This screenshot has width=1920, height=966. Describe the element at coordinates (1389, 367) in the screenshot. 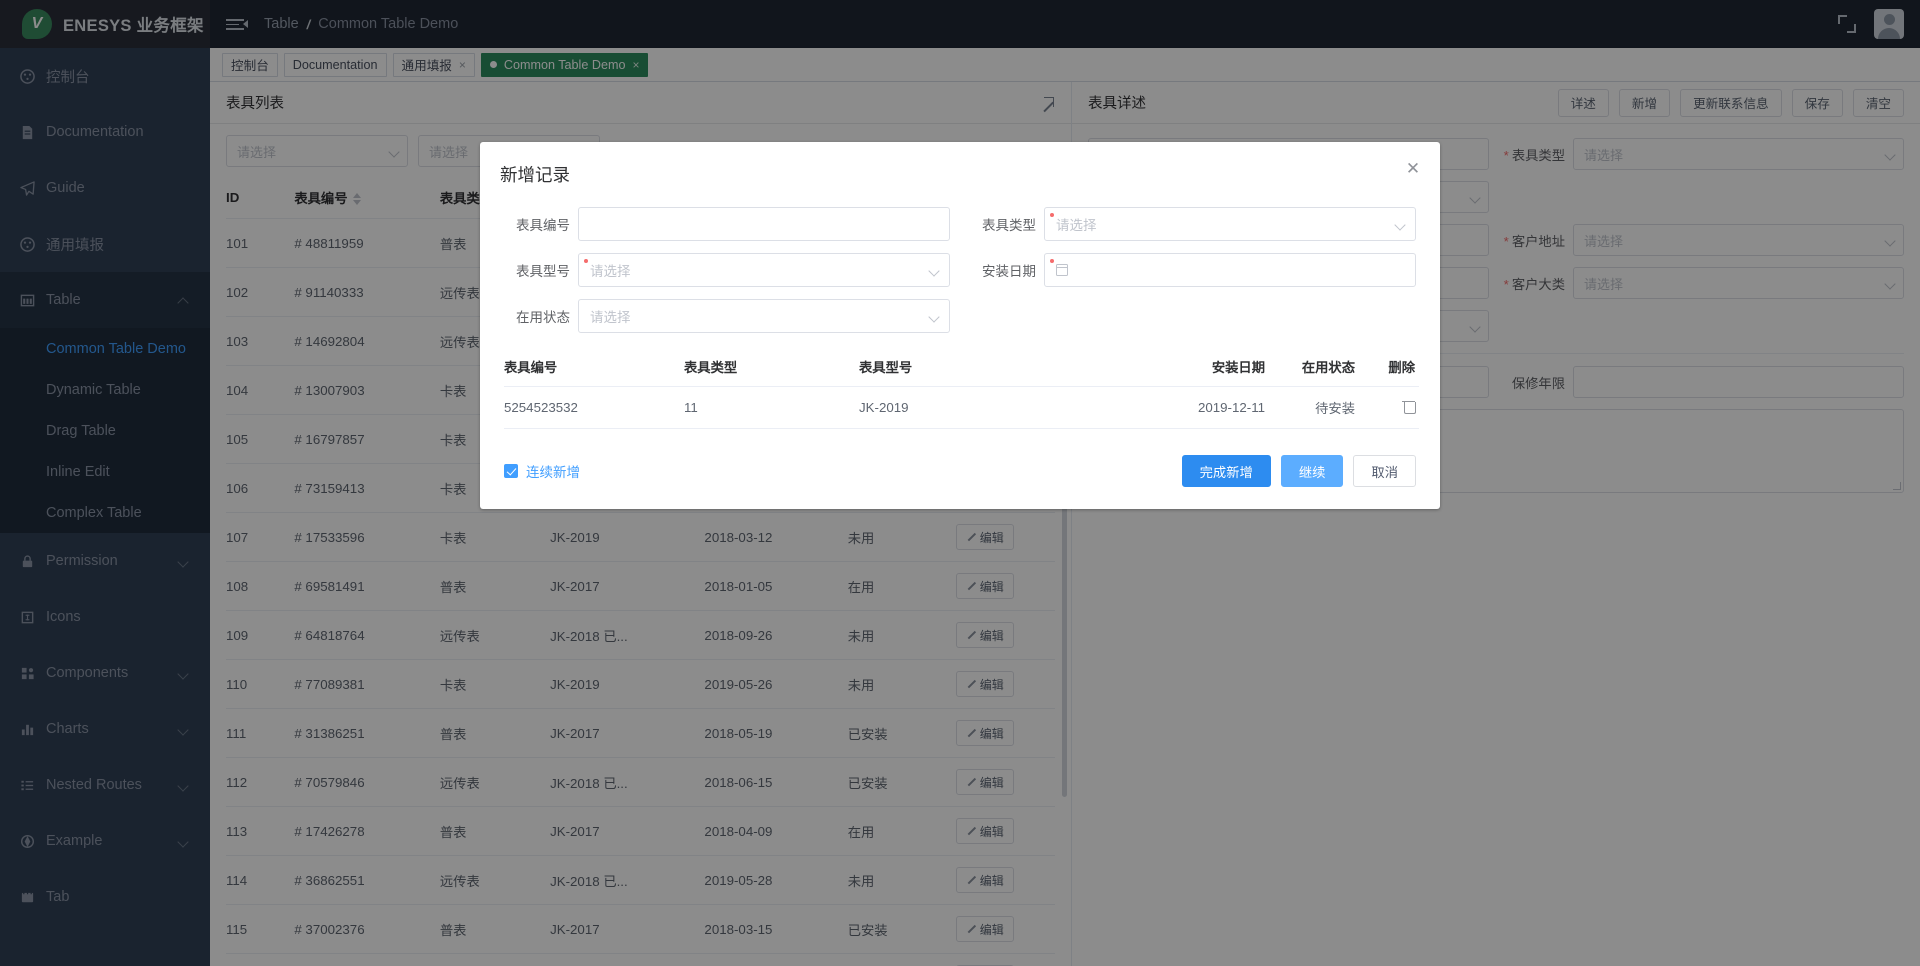

I see `mcol-delete: 删除` at that location.